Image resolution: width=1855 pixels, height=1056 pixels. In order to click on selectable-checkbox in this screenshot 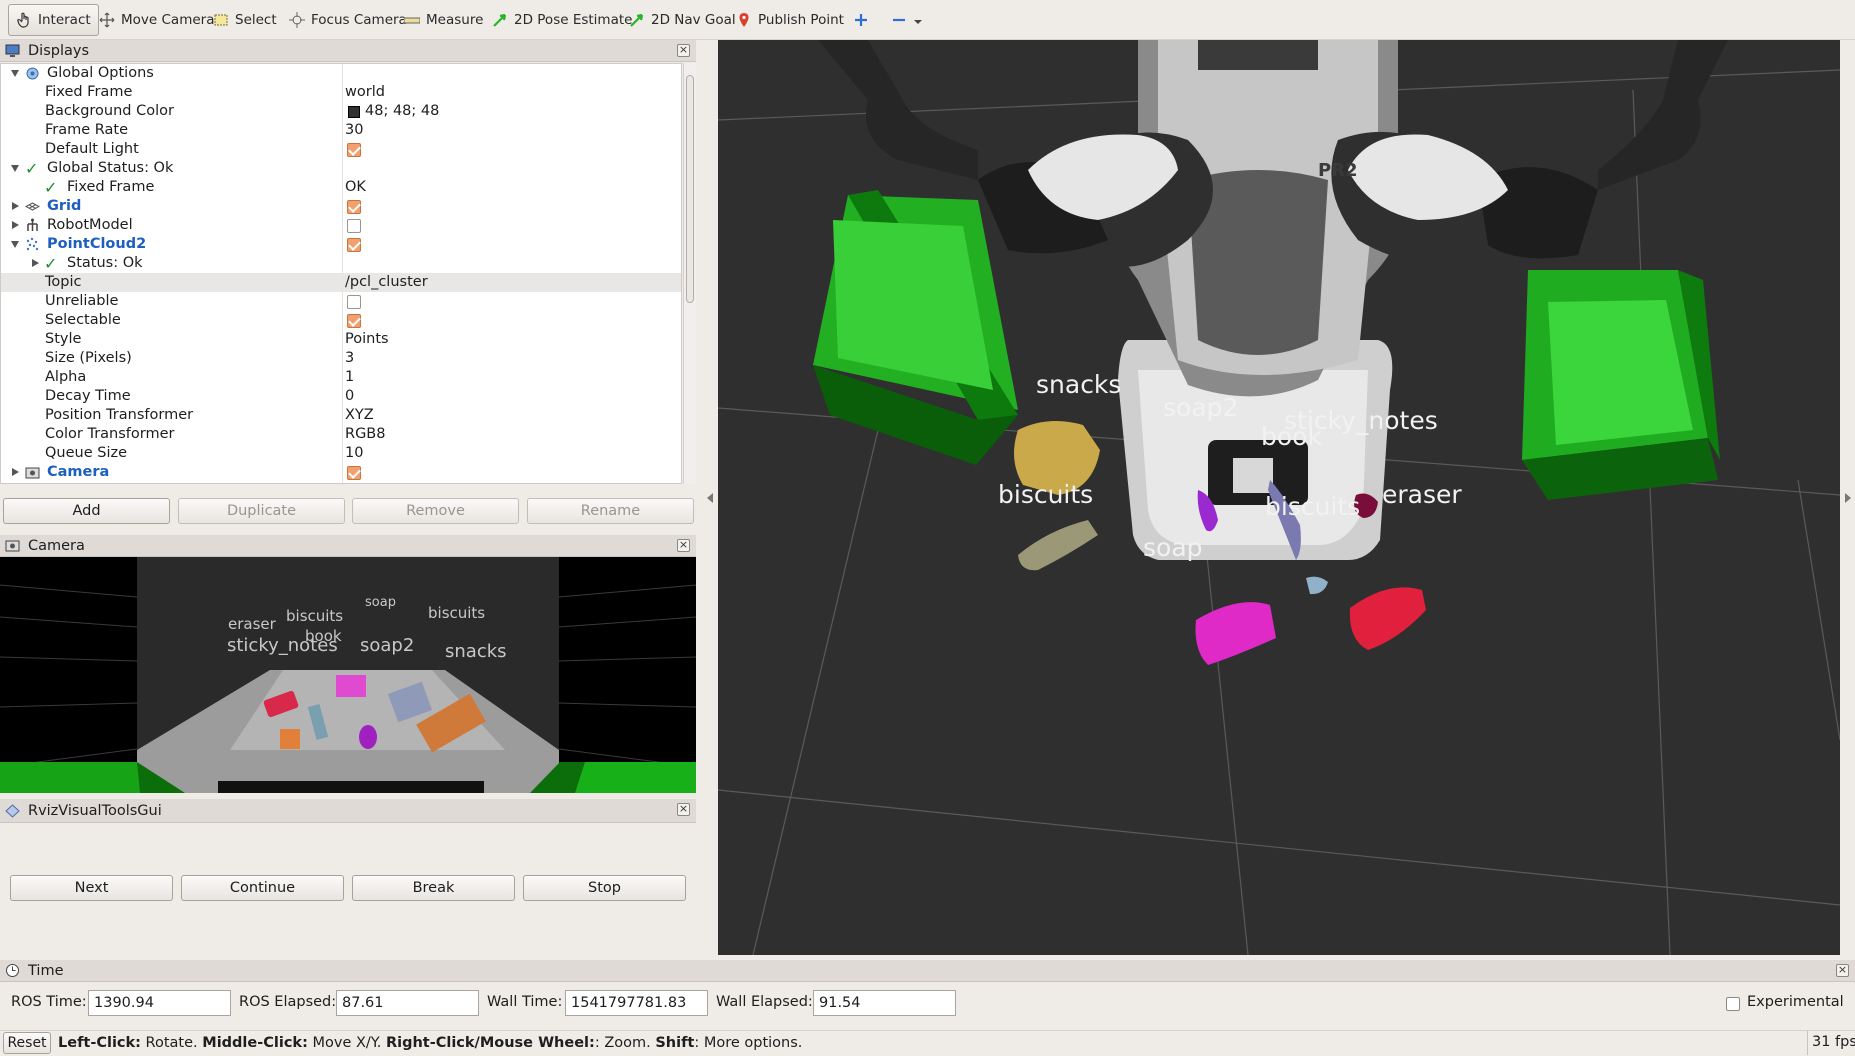, I will do `click(354, 321)`.